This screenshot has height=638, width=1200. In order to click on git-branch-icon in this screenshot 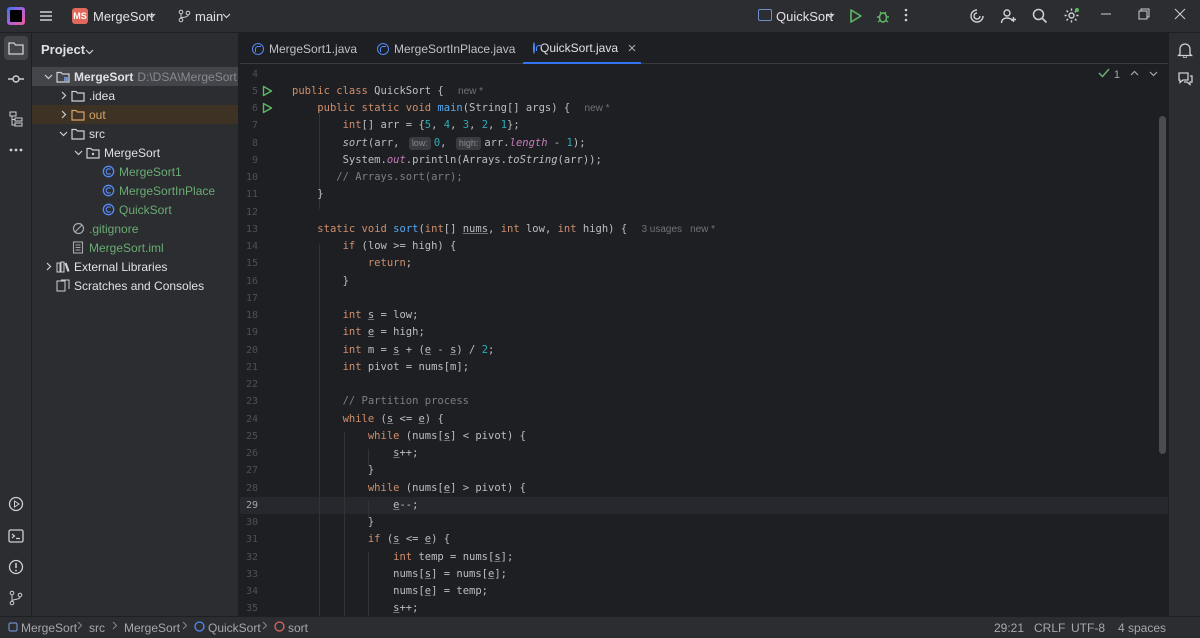, I will do `click(184, 16)`.